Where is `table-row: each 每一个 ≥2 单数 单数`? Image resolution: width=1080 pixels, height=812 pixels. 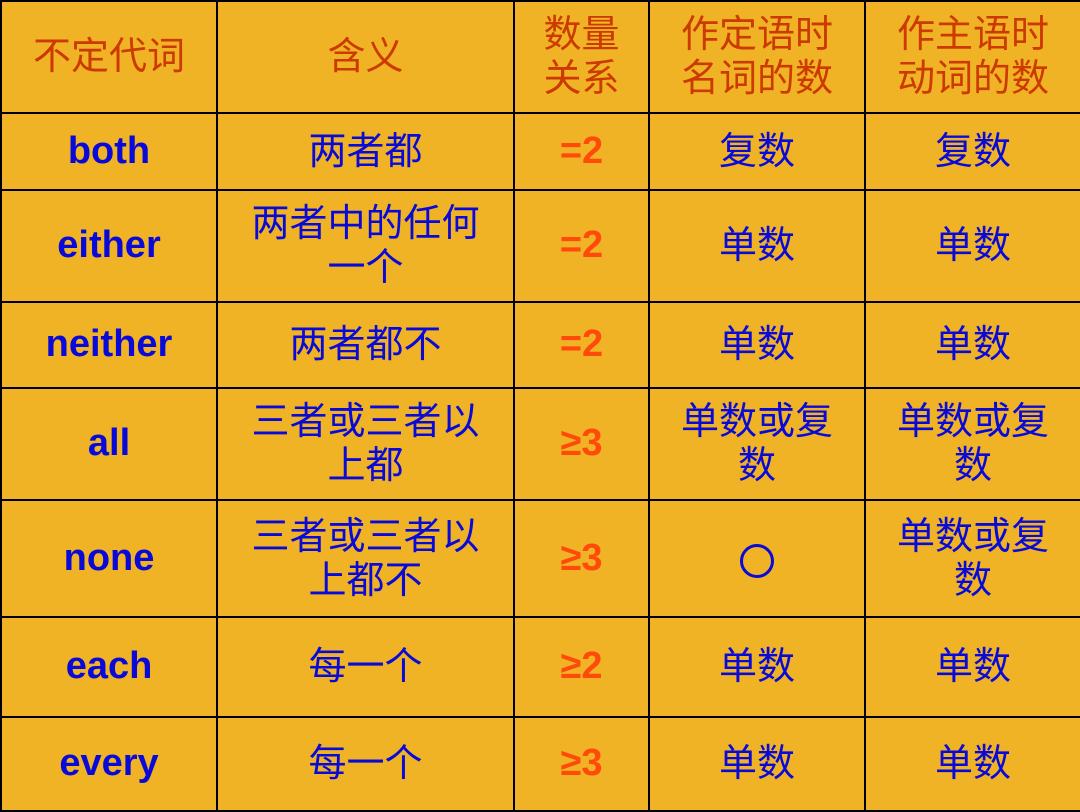 table-row: each 每一个 ≥2 单数 单数 is located at coordinates (540, 667).